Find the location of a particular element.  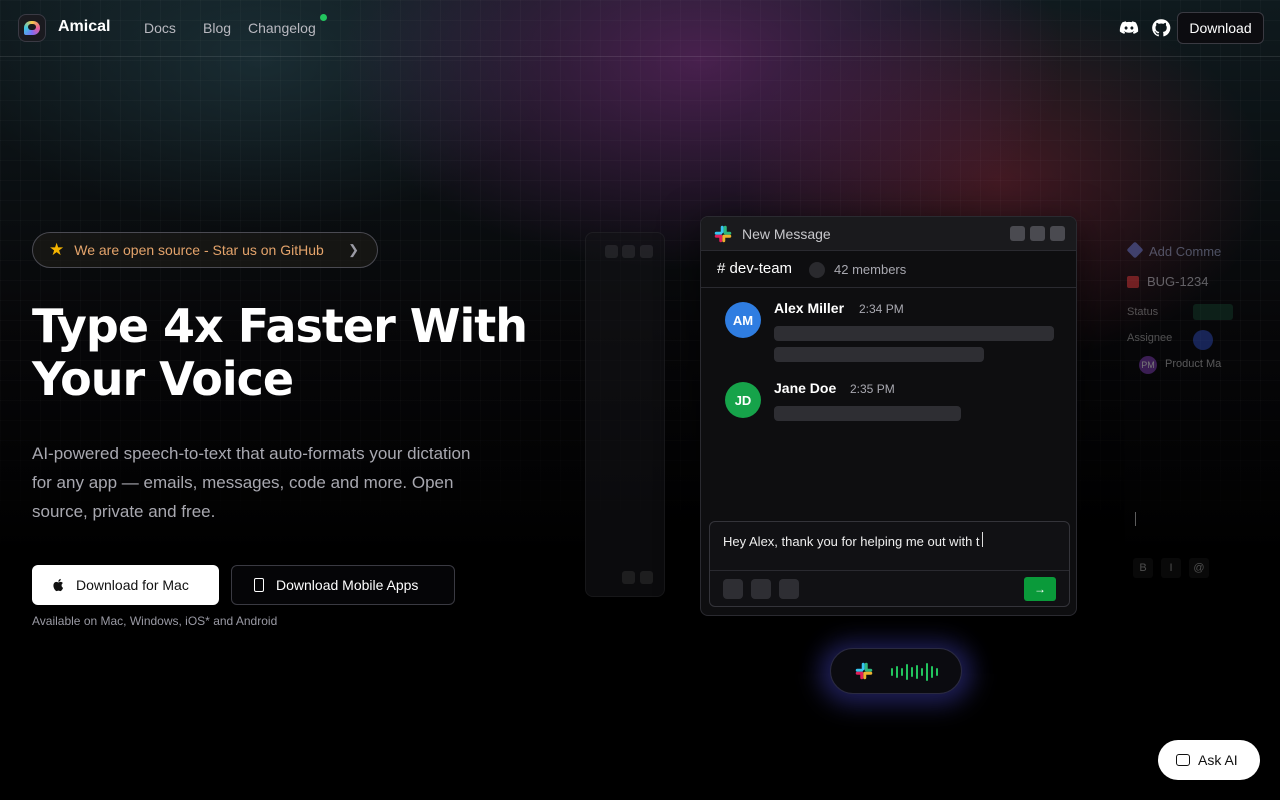

voice-recorder-pill is located at coordinates (896, 671).